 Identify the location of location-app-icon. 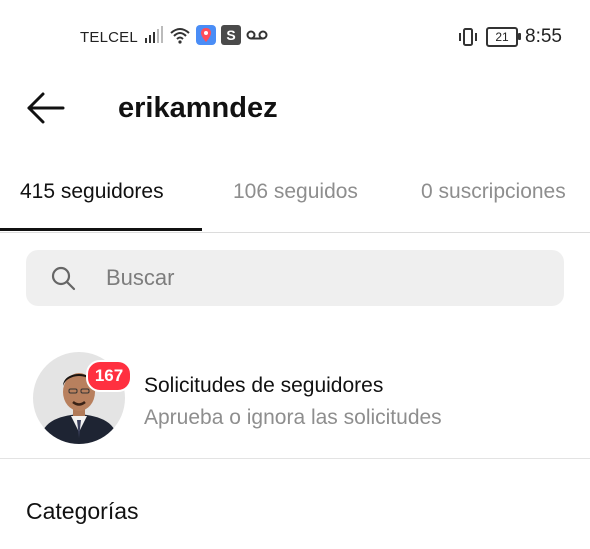
(206, 35).